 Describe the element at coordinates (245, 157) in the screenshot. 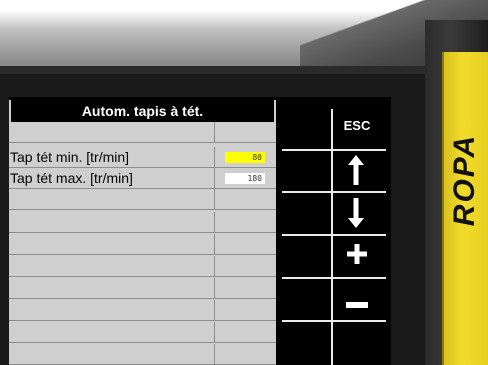

I see `setting-value-input: 80` at that location.